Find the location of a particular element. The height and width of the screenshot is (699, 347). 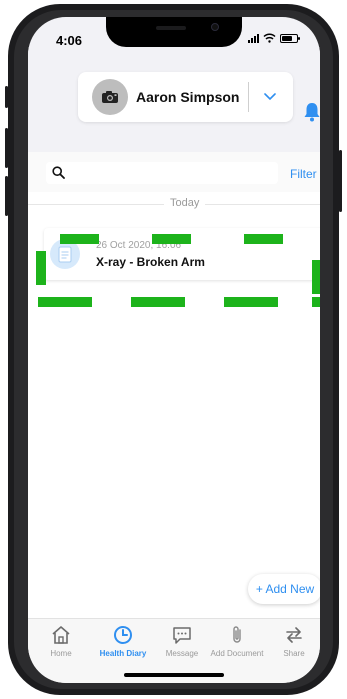

add-new-button: + Add New is located at coordinates (284, 589).